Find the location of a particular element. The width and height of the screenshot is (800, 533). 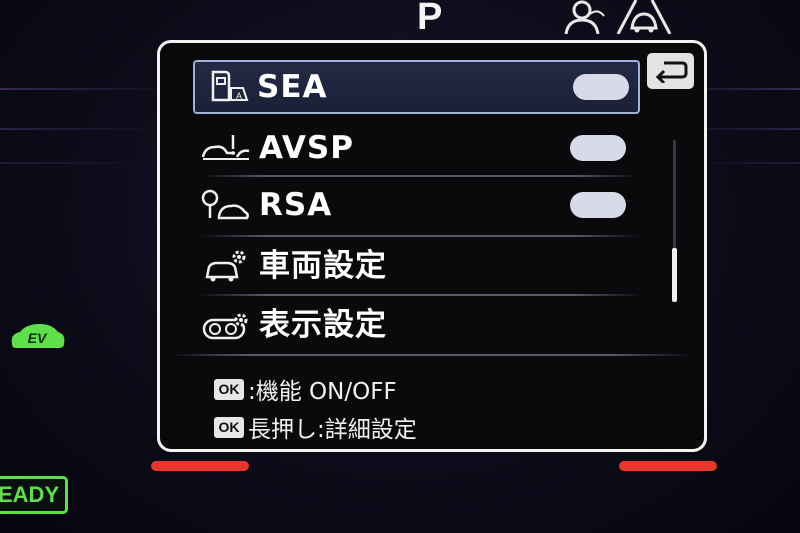

road-sign-assist-icon is located at coordinates (225, 204).